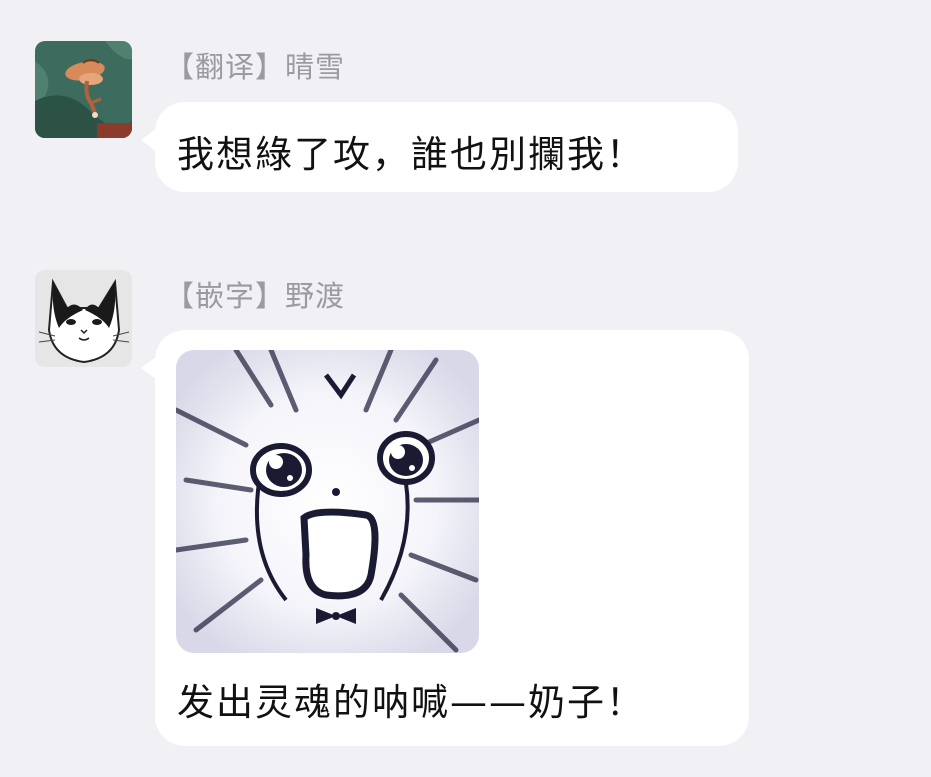  Describe the element at coordinates (255, 296) in the screenshot. I see `sender-name: 【嵌字】野渡` at that location.